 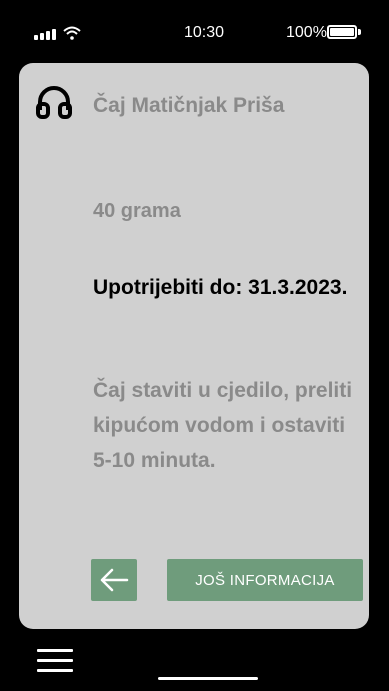 I want to click on back-button, so click(x=114, y=580).